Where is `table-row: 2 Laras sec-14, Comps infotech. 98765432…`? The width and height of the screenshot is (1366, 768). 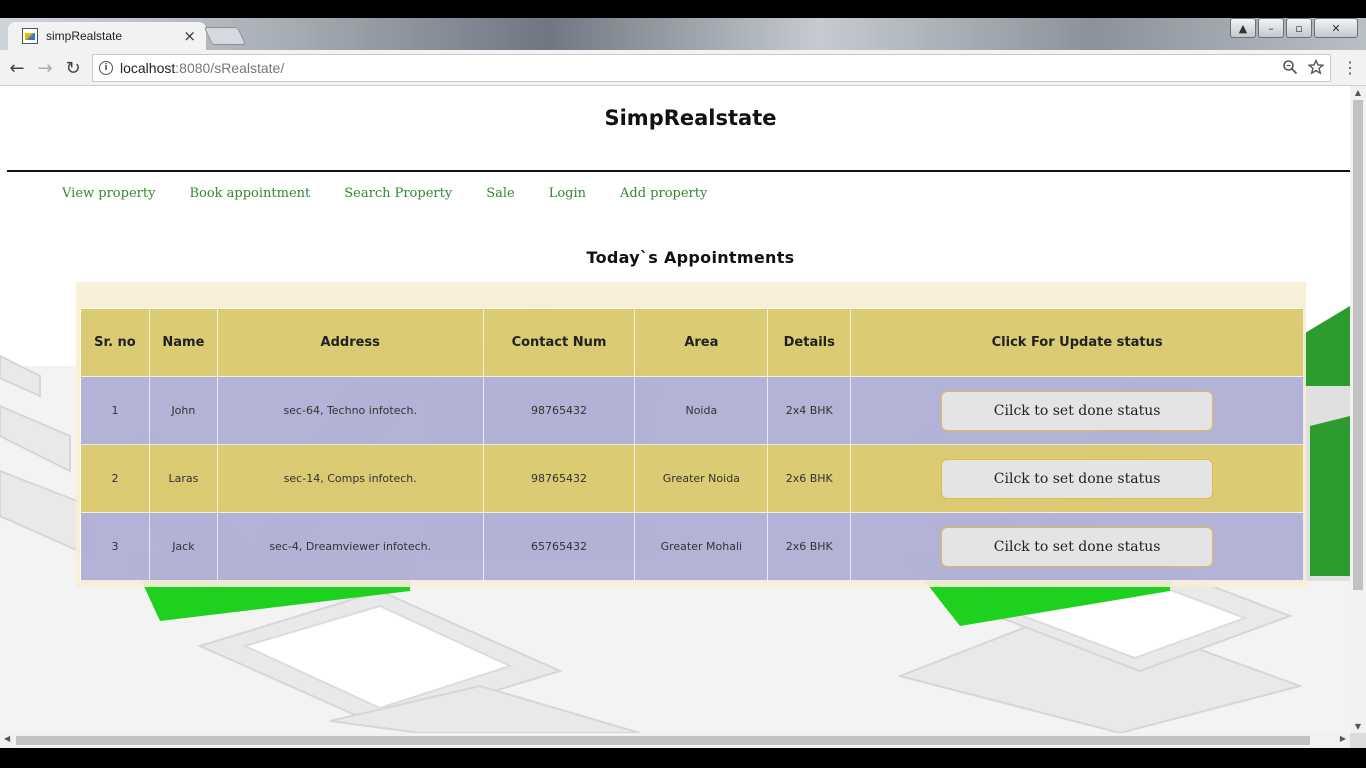
table-row: 2 Laras sec-14, Comps infotech. 98765432… is located at coordinates (692, 478).